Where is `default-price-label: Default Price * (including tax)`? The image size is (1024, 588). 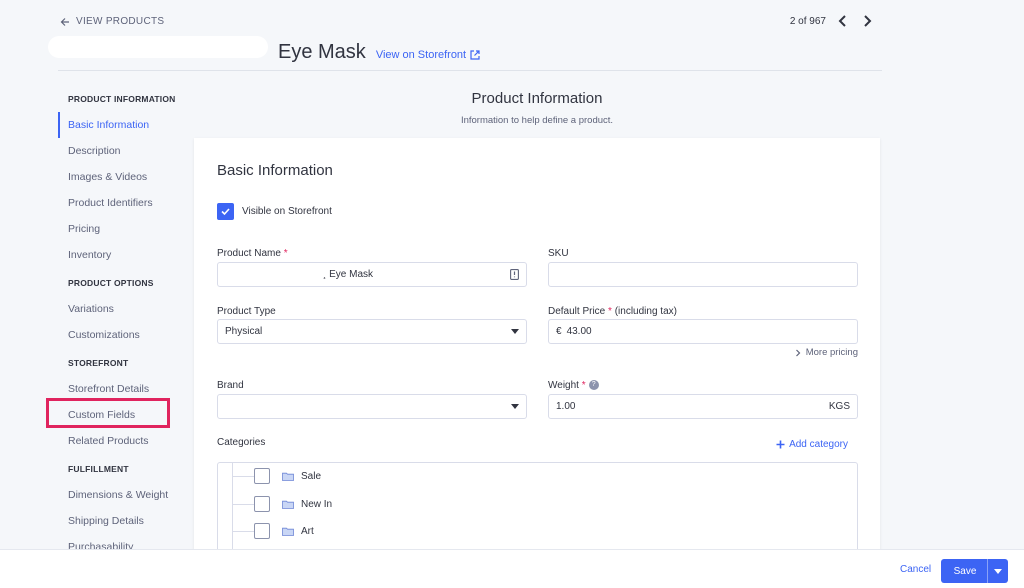 default-price-label: Default Price * (including tax) is located at coordinates (612, 311).